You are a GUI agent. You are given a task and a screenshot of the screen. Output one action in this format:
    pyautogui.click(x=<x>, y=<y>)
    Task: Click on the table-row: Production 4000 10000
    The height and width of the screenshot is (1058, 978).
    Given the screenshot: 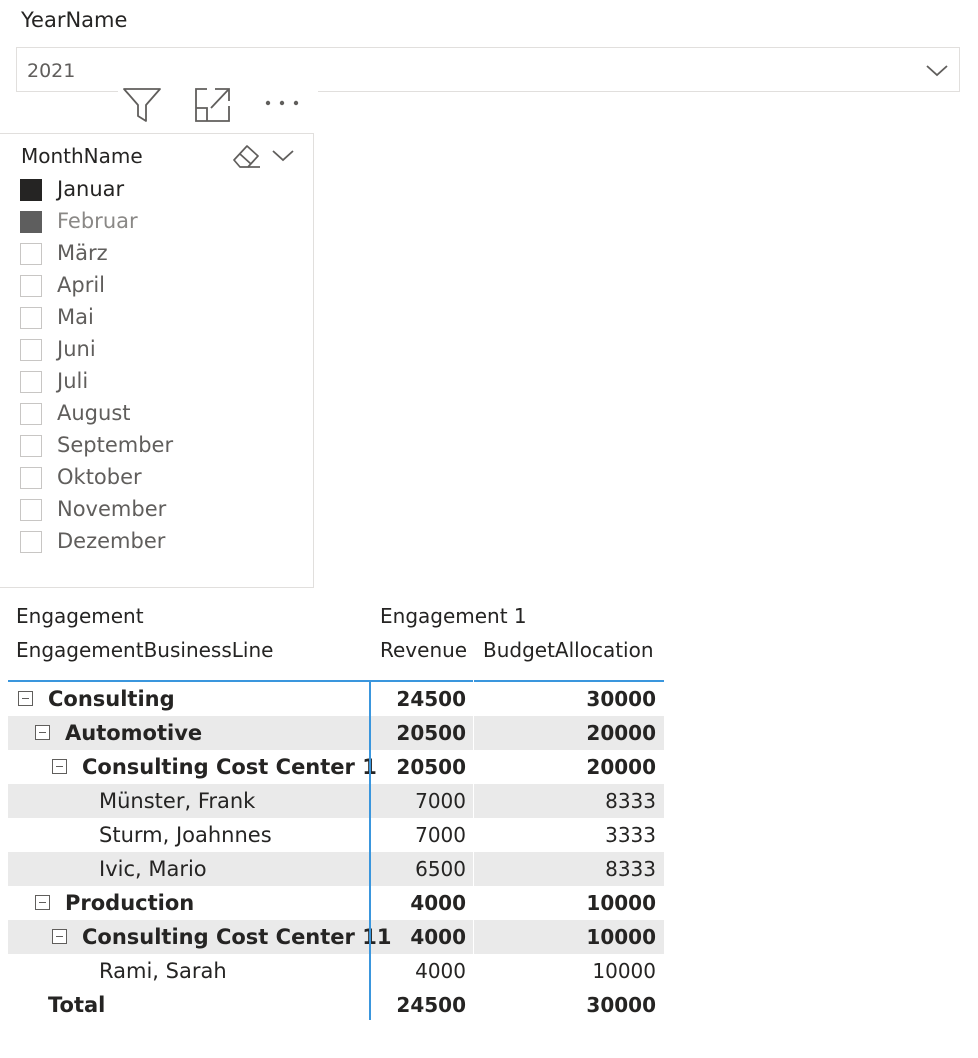 What is the action you would take?
    pyautogui.click(x=336, y=903)
    